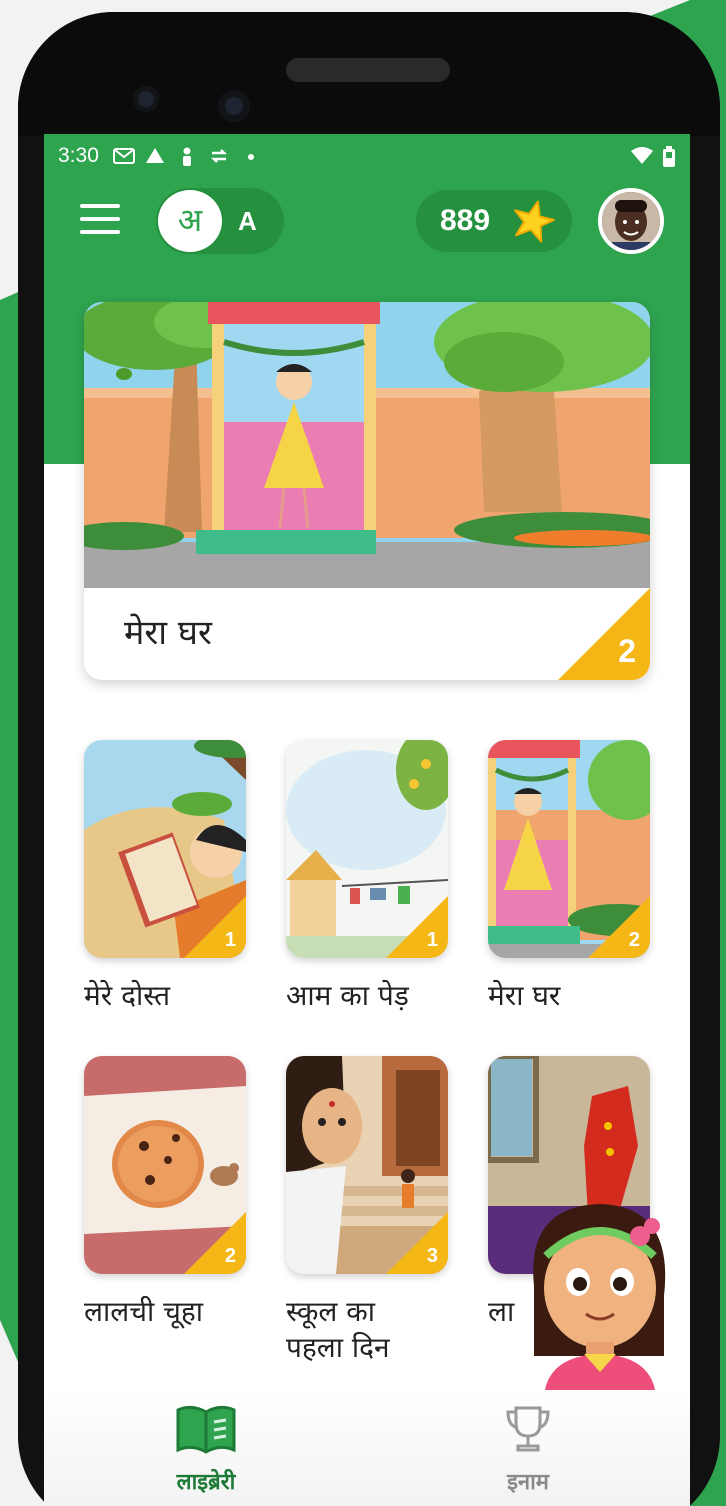 This screenshot has height=1506, width=726. I want to click on phone-bezel, so click(369, 74).